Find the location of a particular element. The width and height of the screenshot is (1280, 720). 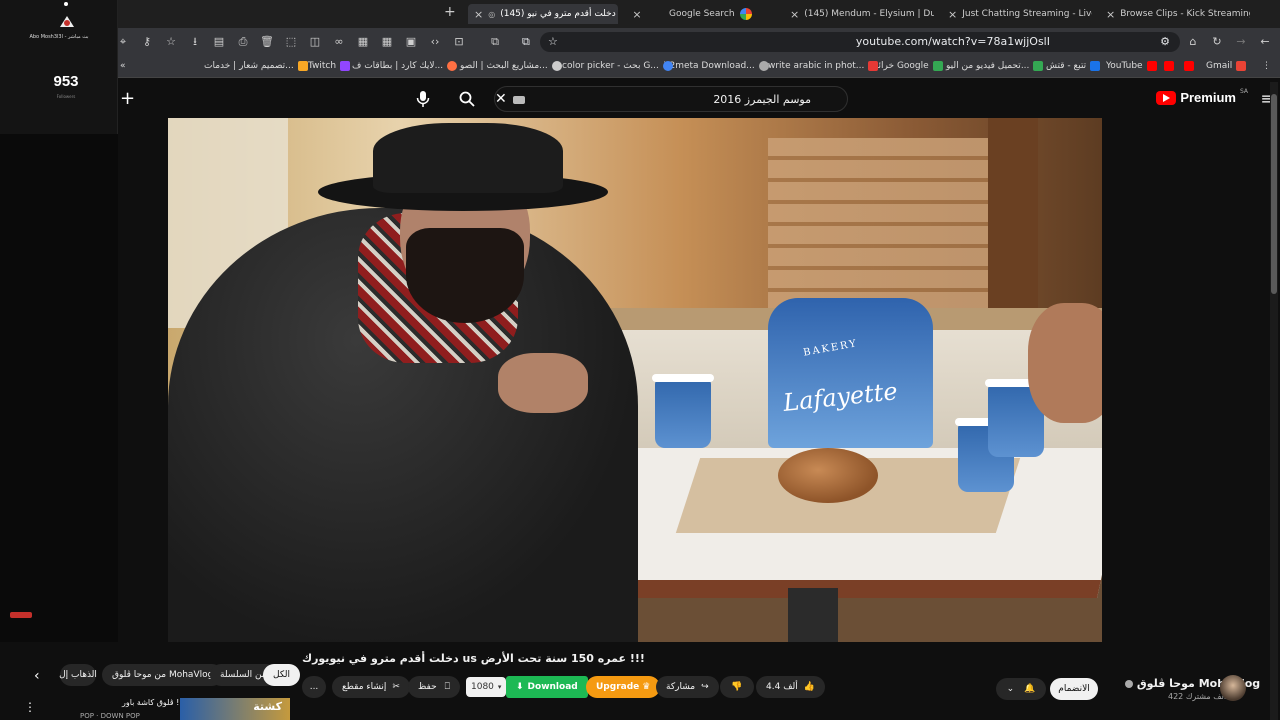

trash-icon: 🗑 is located at coordinates (267, 42).